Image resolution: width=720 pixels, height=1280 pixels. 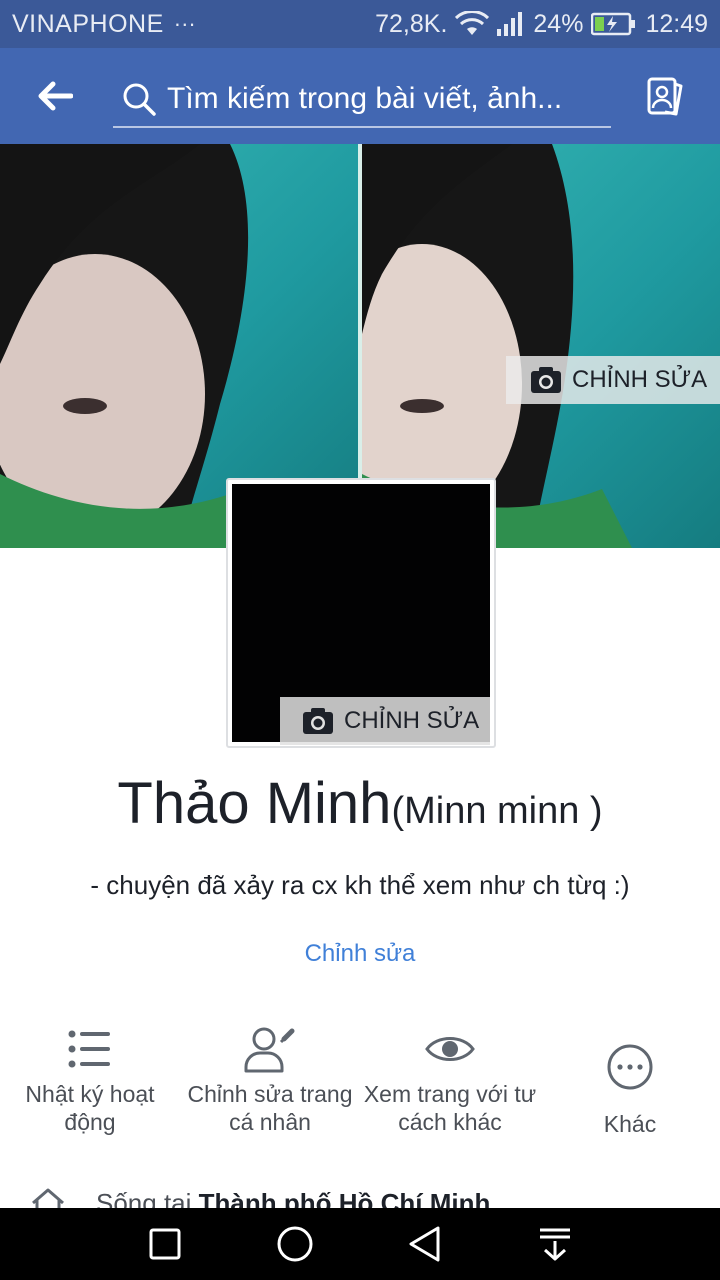 What do you see at coordinates (640, 379) in the screenshot?
I see `edit-cover-label: CHỈNH SỬA` at bounding box center [640, 379].